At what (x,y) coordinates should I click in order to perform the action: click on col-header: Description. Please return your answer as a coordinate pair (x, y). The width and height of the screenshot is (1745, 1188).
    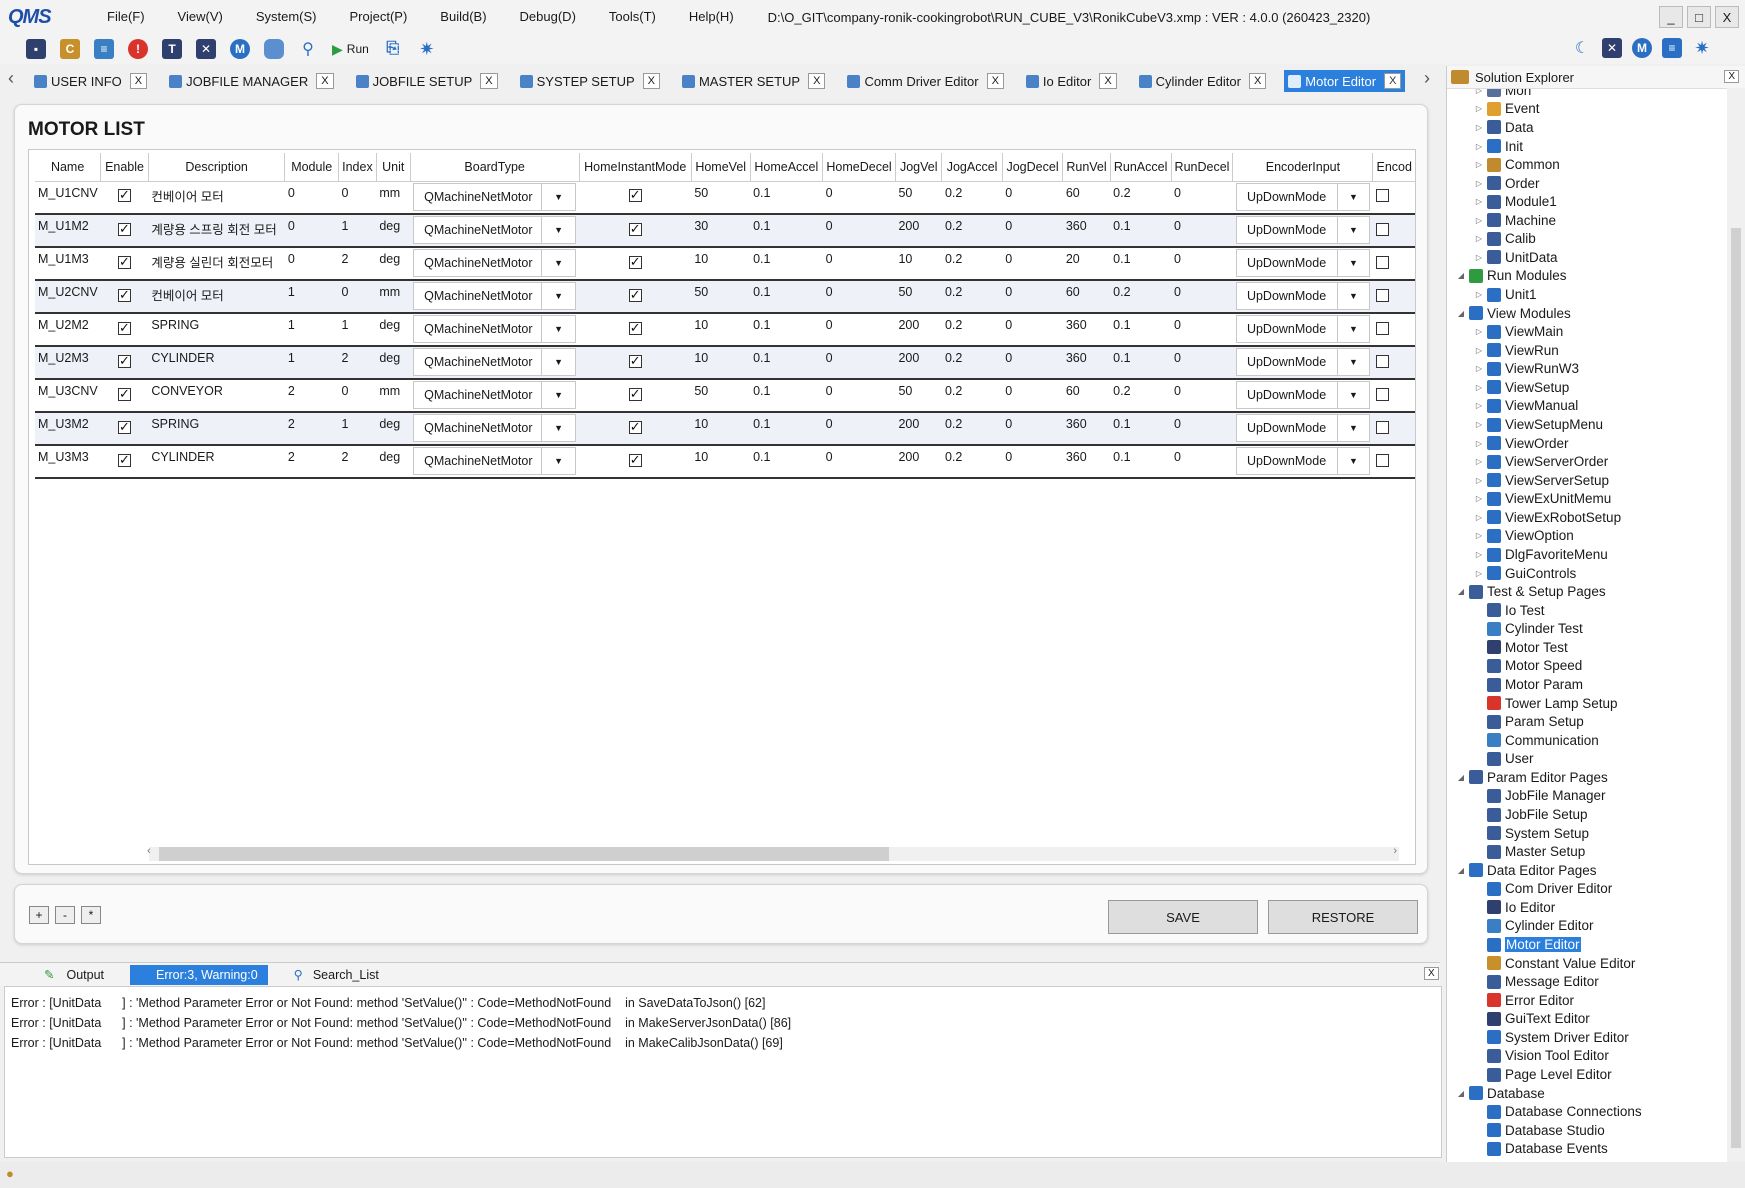
    Looking at the image, I should click on (217, 167).